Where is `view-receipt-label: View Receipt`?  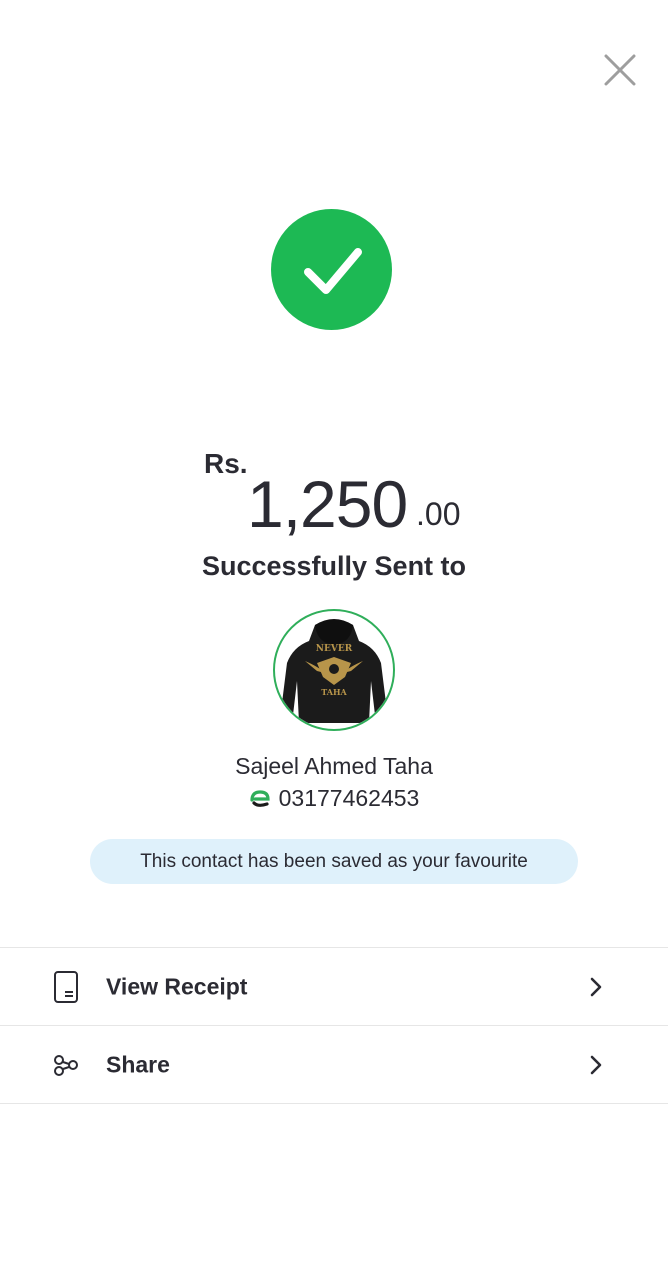 view-receipt-label: View Receipt is located at coordinates (177, 986).